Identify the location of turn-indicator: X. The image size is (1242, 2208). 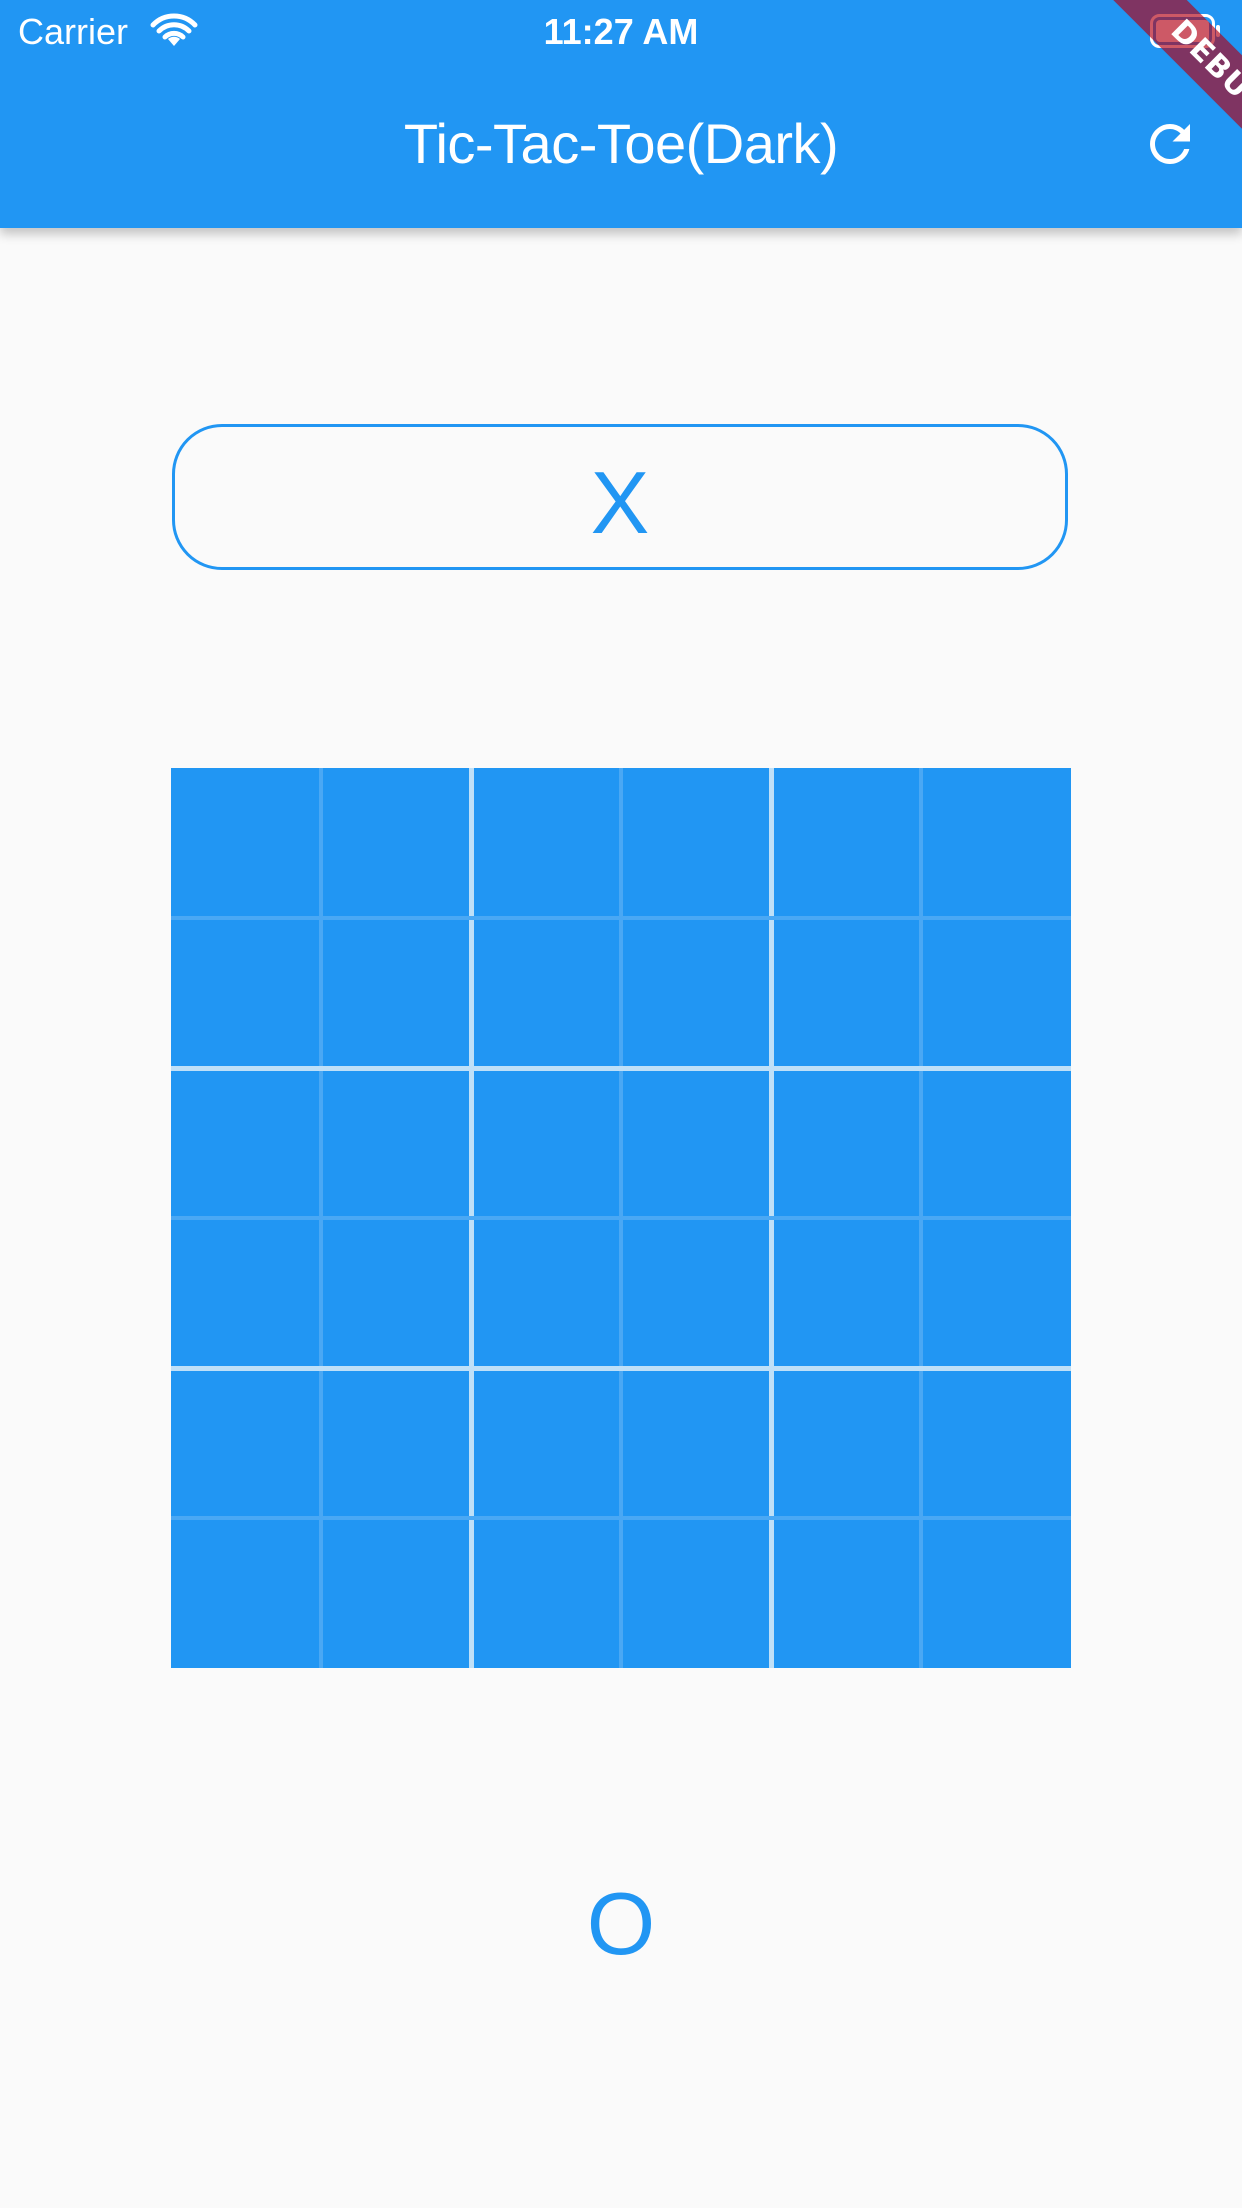
(620, 497).